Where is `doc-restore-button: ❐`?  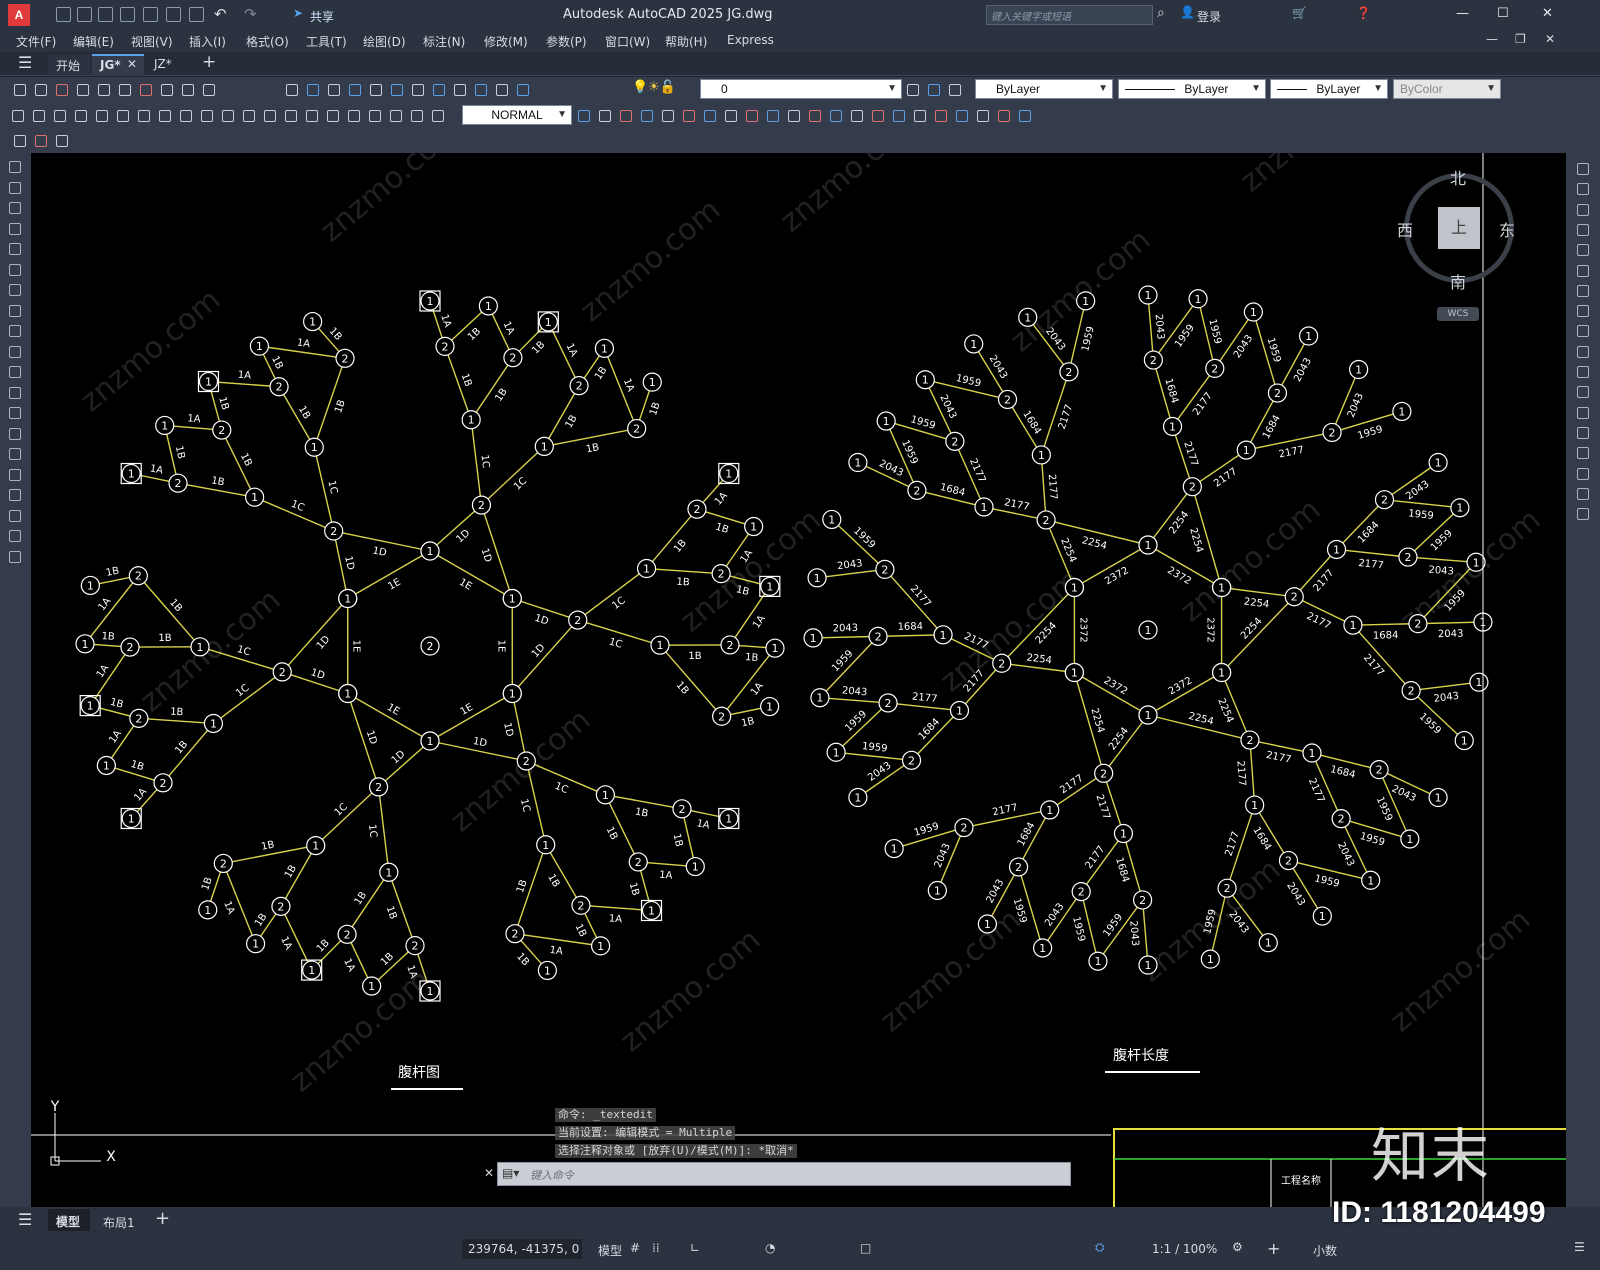
doc-restore-button: ❐ is located at coordinates (1520, 39).